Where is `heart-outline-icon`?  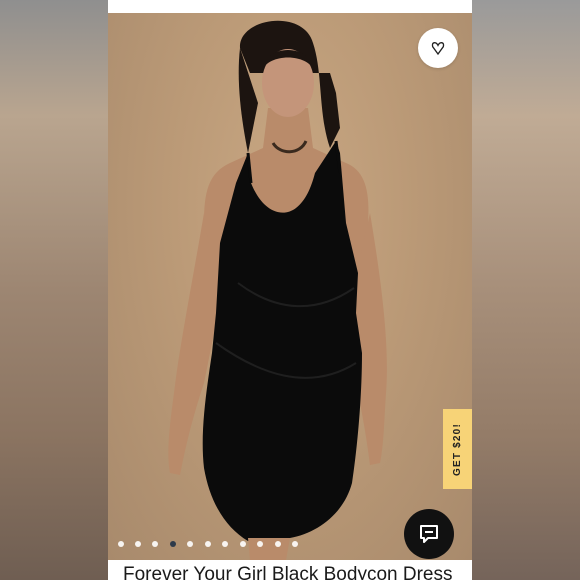 heart-outline-icon is located at coordinates (438, 48).